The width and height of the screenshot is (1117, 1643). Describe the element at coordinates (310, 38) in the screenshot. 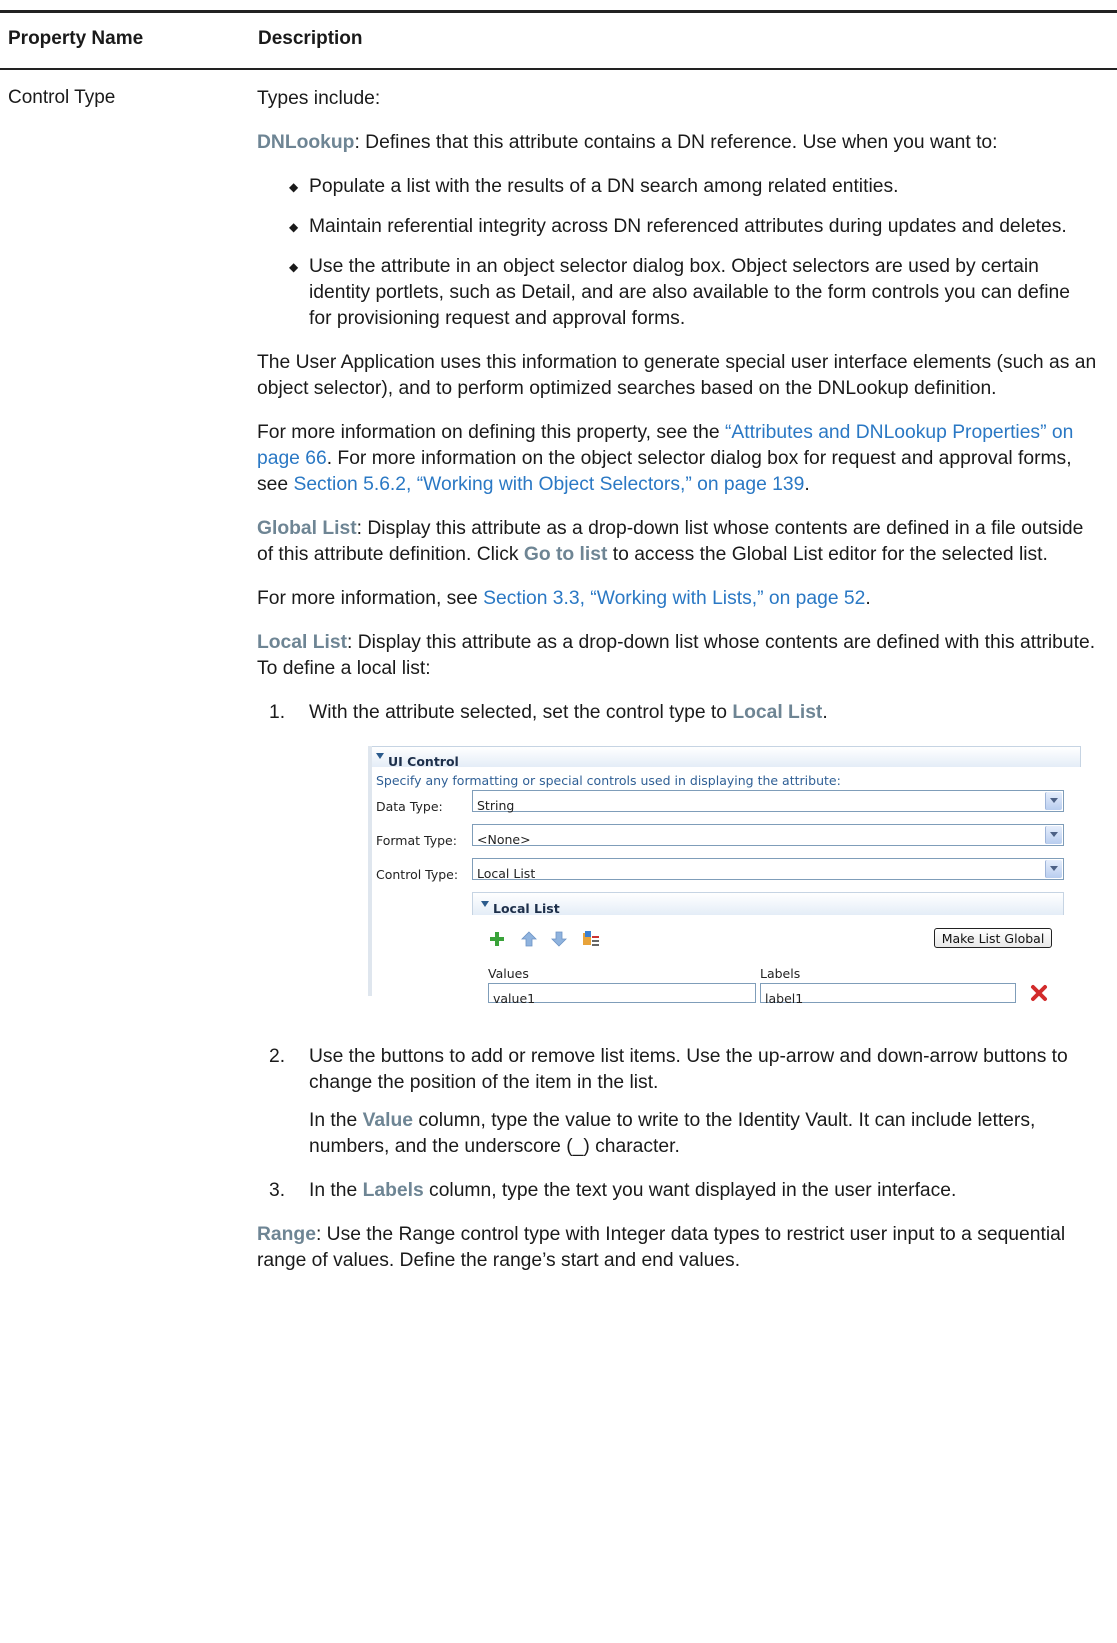

I see `column-header-description: Description` at that location.